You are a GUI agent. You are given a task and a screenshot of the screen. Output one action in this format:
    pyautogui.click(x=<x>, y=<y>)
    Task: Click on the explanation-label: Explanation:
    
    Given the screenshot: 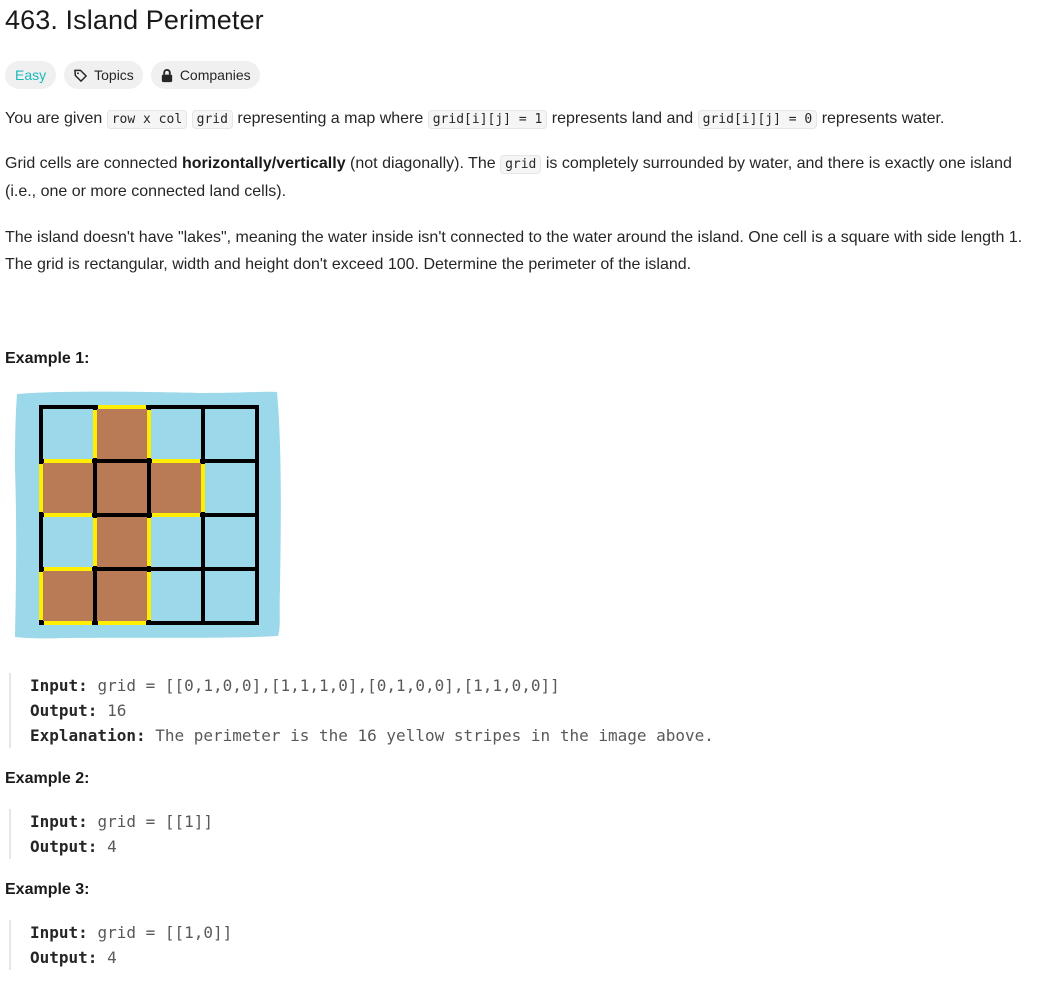 What is the action you would take?
    pyautogui.click(x=88, y=735)
    